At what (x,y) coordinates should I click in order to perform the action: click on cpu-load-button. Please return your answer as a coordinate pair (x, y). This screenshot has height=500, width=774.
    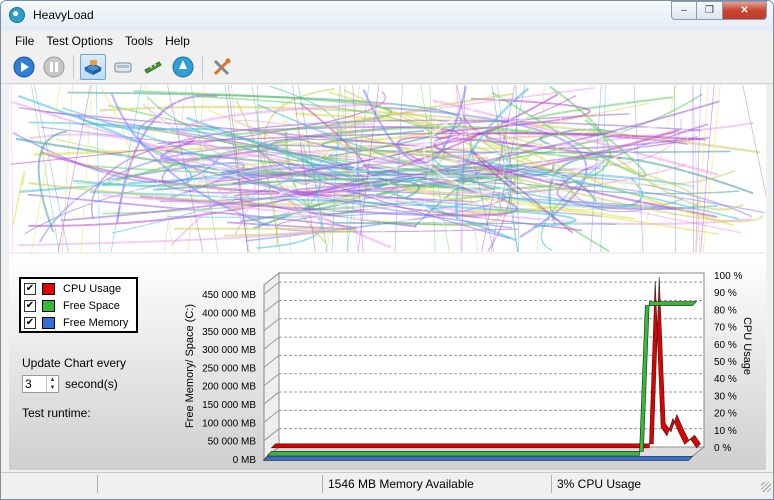
    Looking at the image, I should click on (93, 67).